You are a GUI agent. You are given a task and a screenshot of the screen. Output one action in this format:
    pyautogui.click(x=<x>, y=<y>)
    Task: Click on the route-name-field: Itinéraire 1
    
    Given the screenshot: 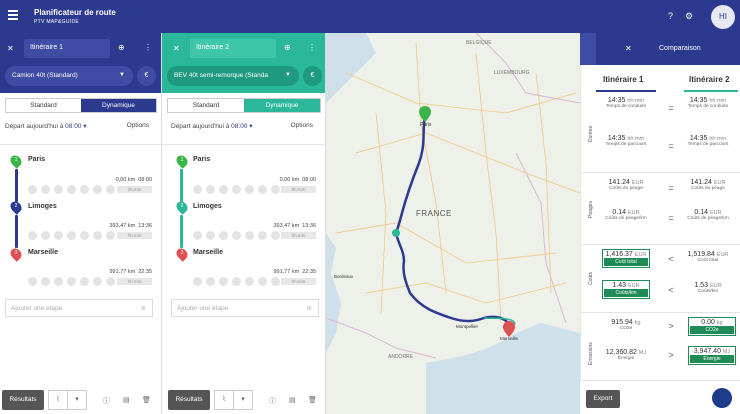 What is the action you would take?
    pyautogui.click(x=67, y=48)
    